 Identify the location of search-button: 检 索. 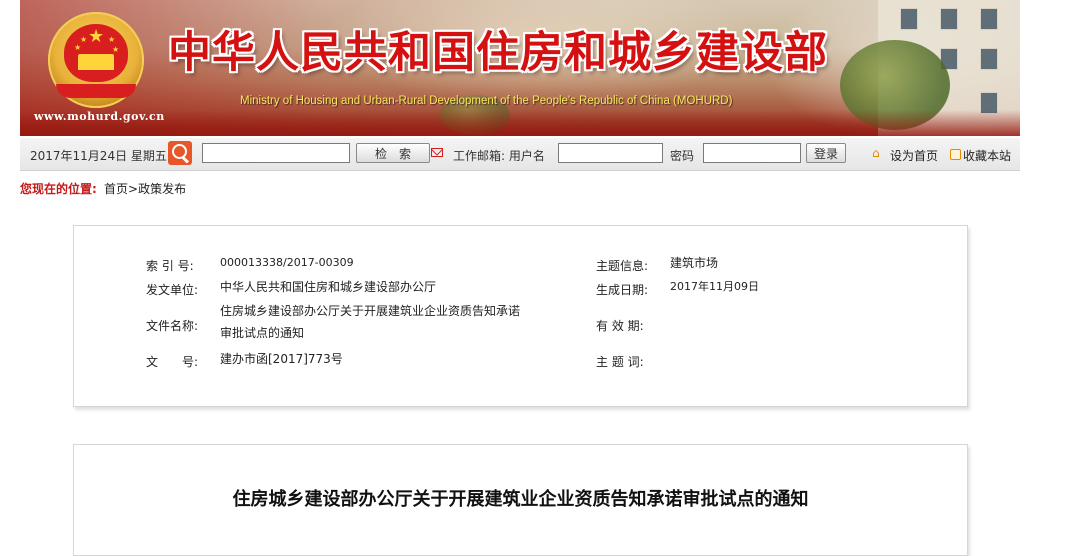
(393, 153).